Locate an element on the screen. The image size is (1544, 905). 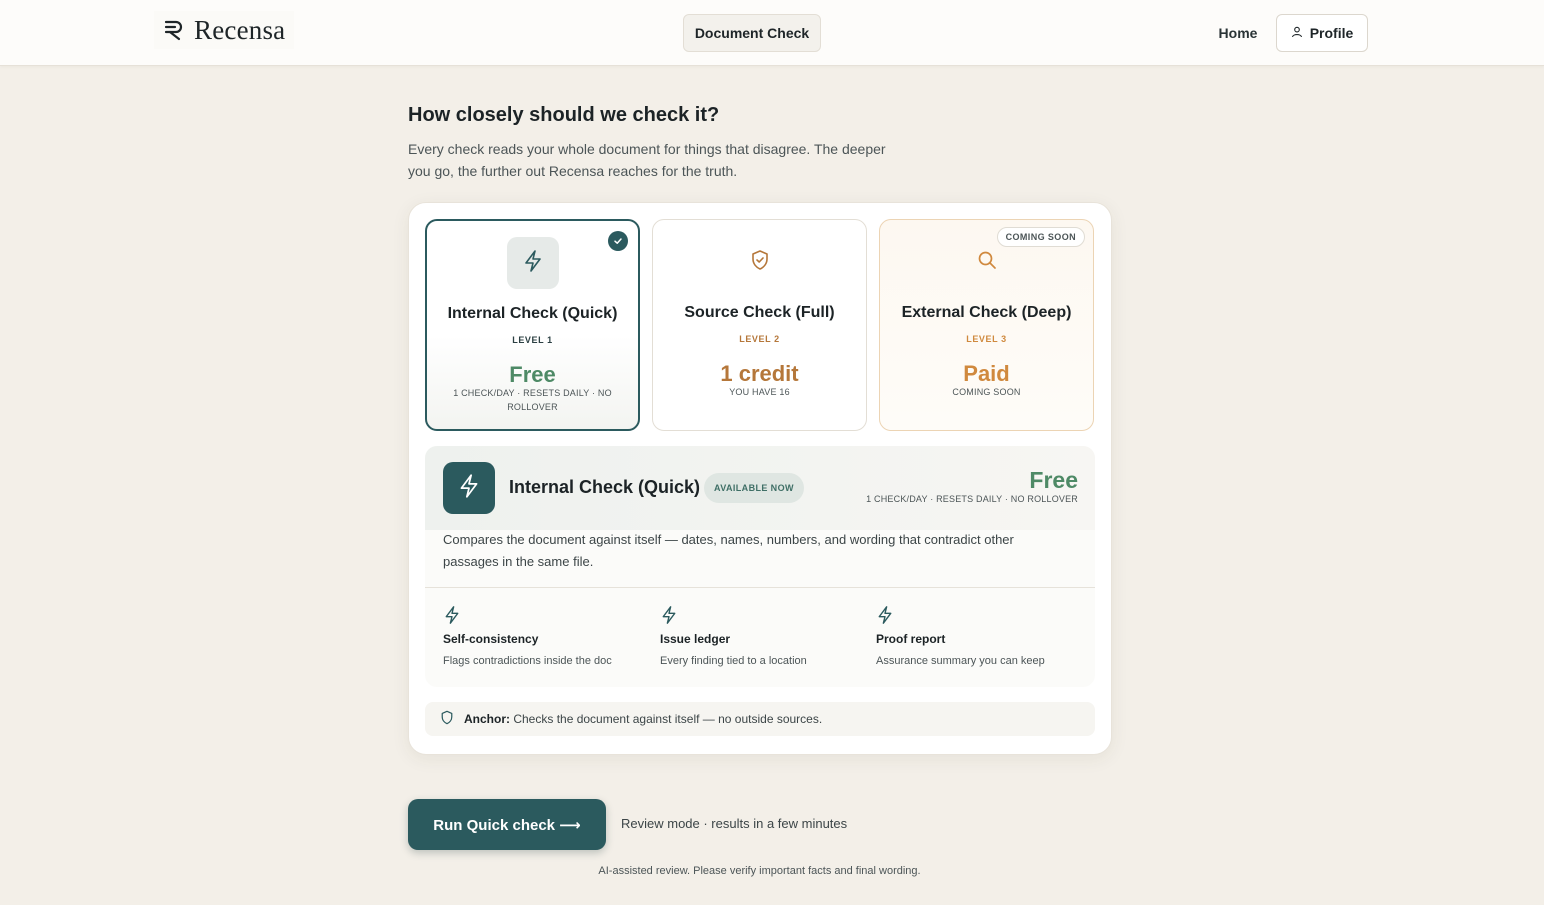
detail-price: Free is located at coordinates (1053, 480).